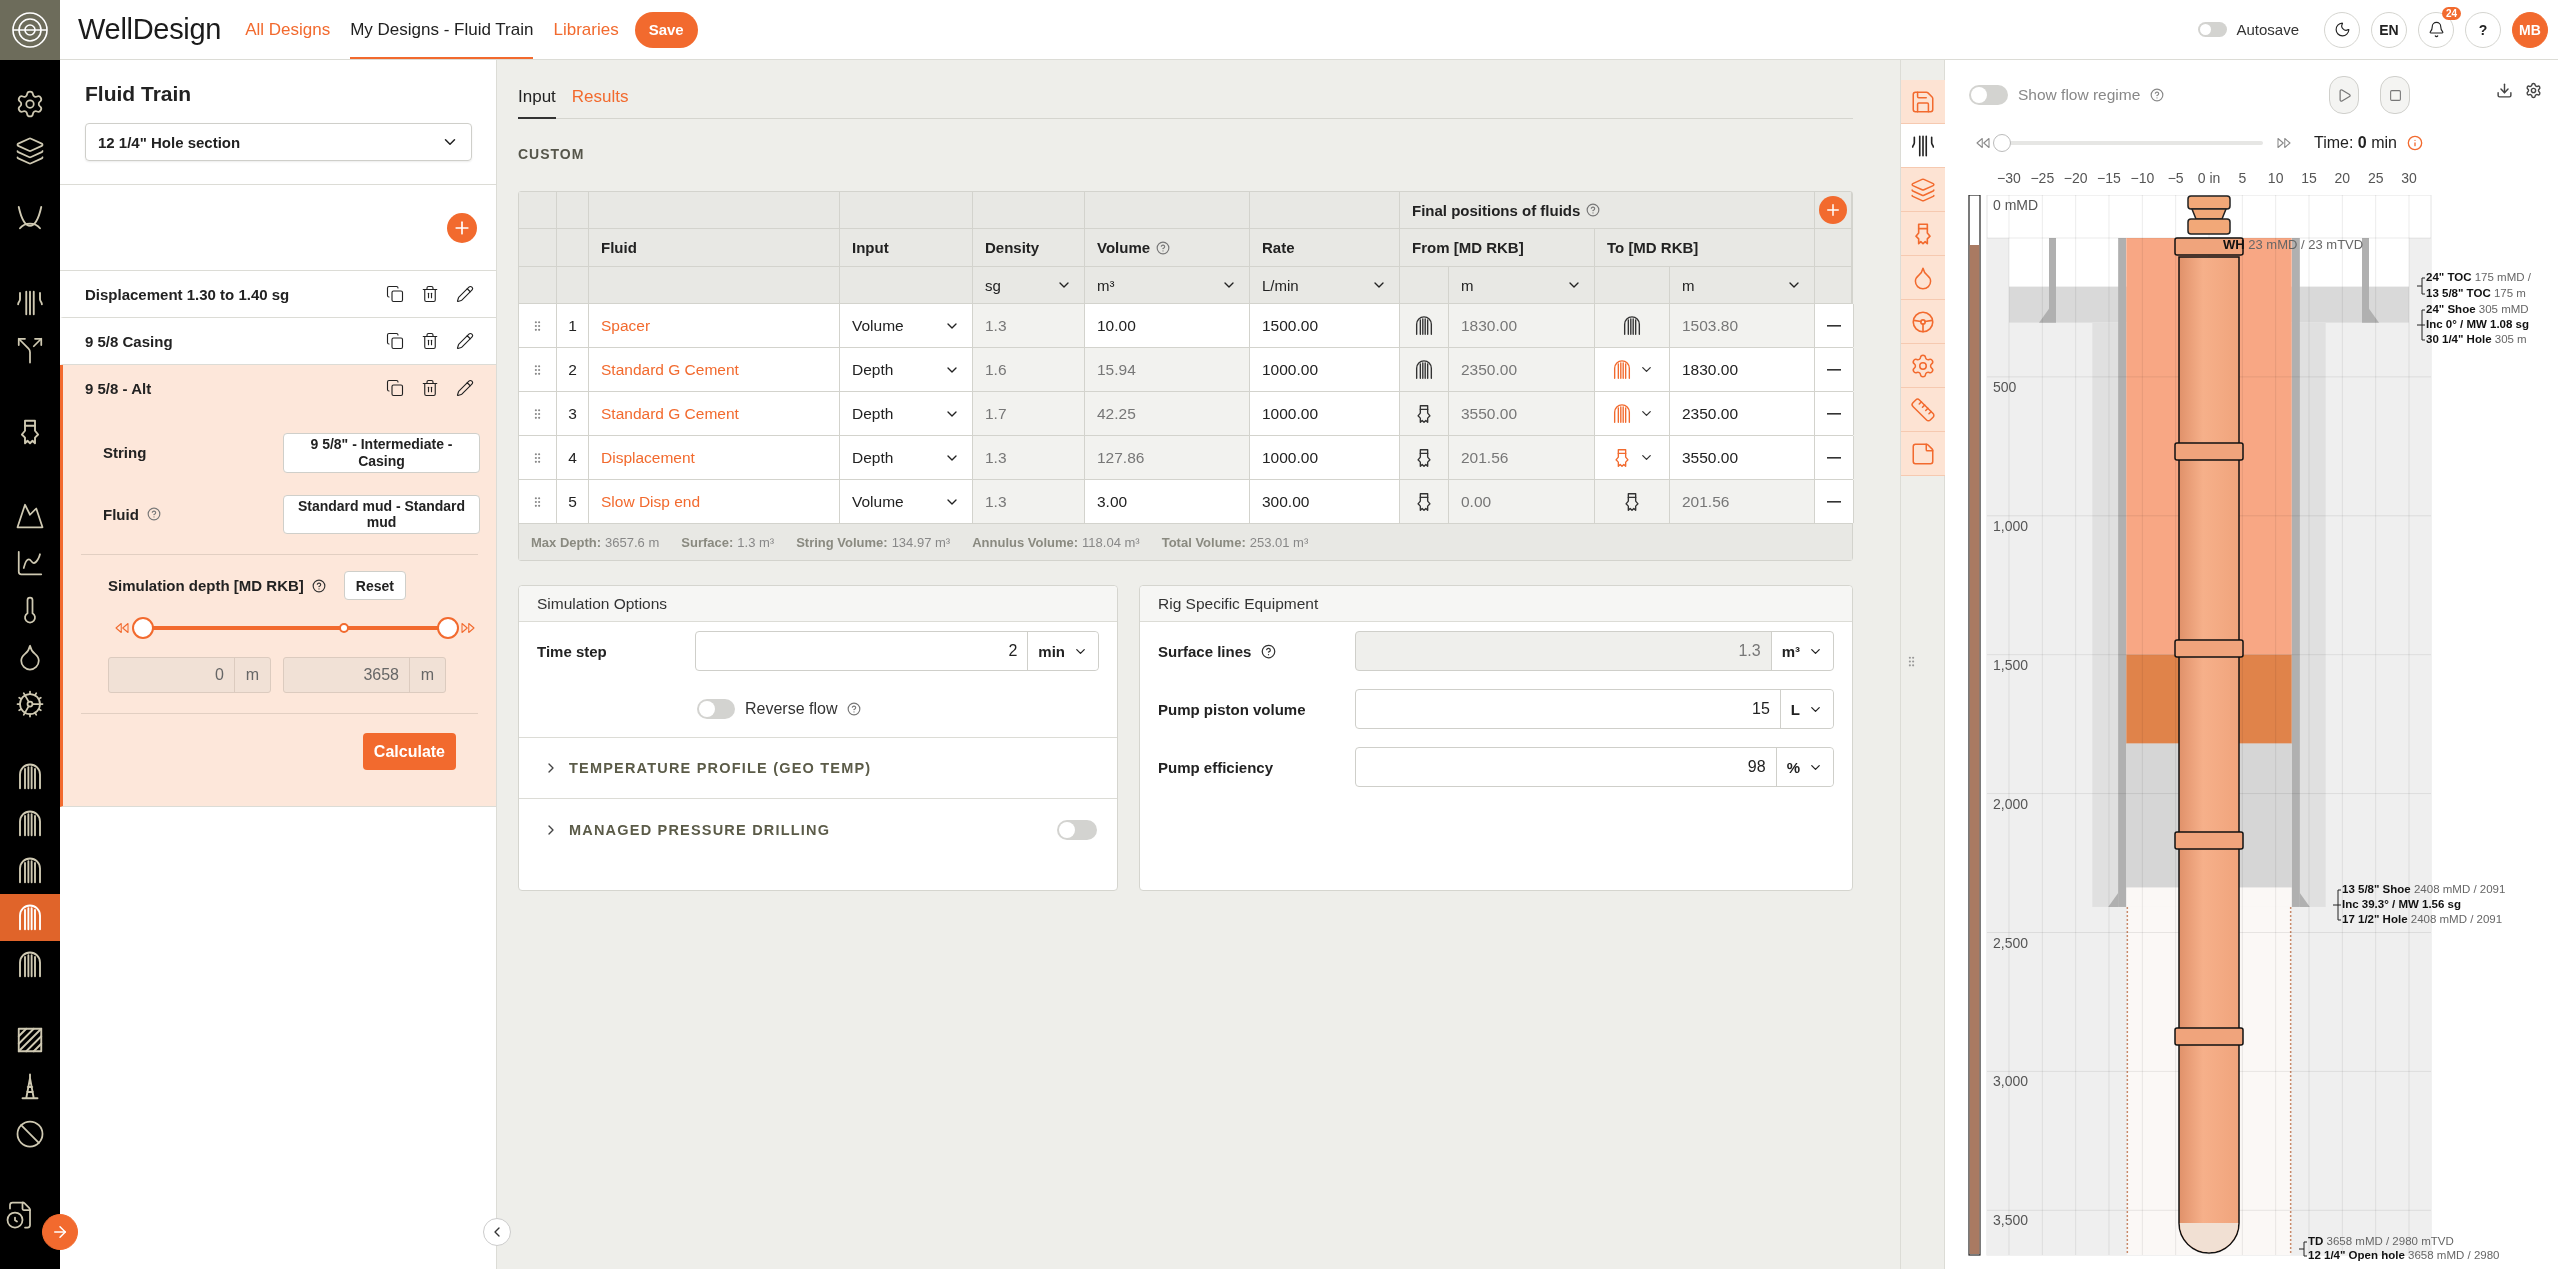  Describe the element at coordinates (537, 103) in the screenshot. I see `tab: Input` at that location.